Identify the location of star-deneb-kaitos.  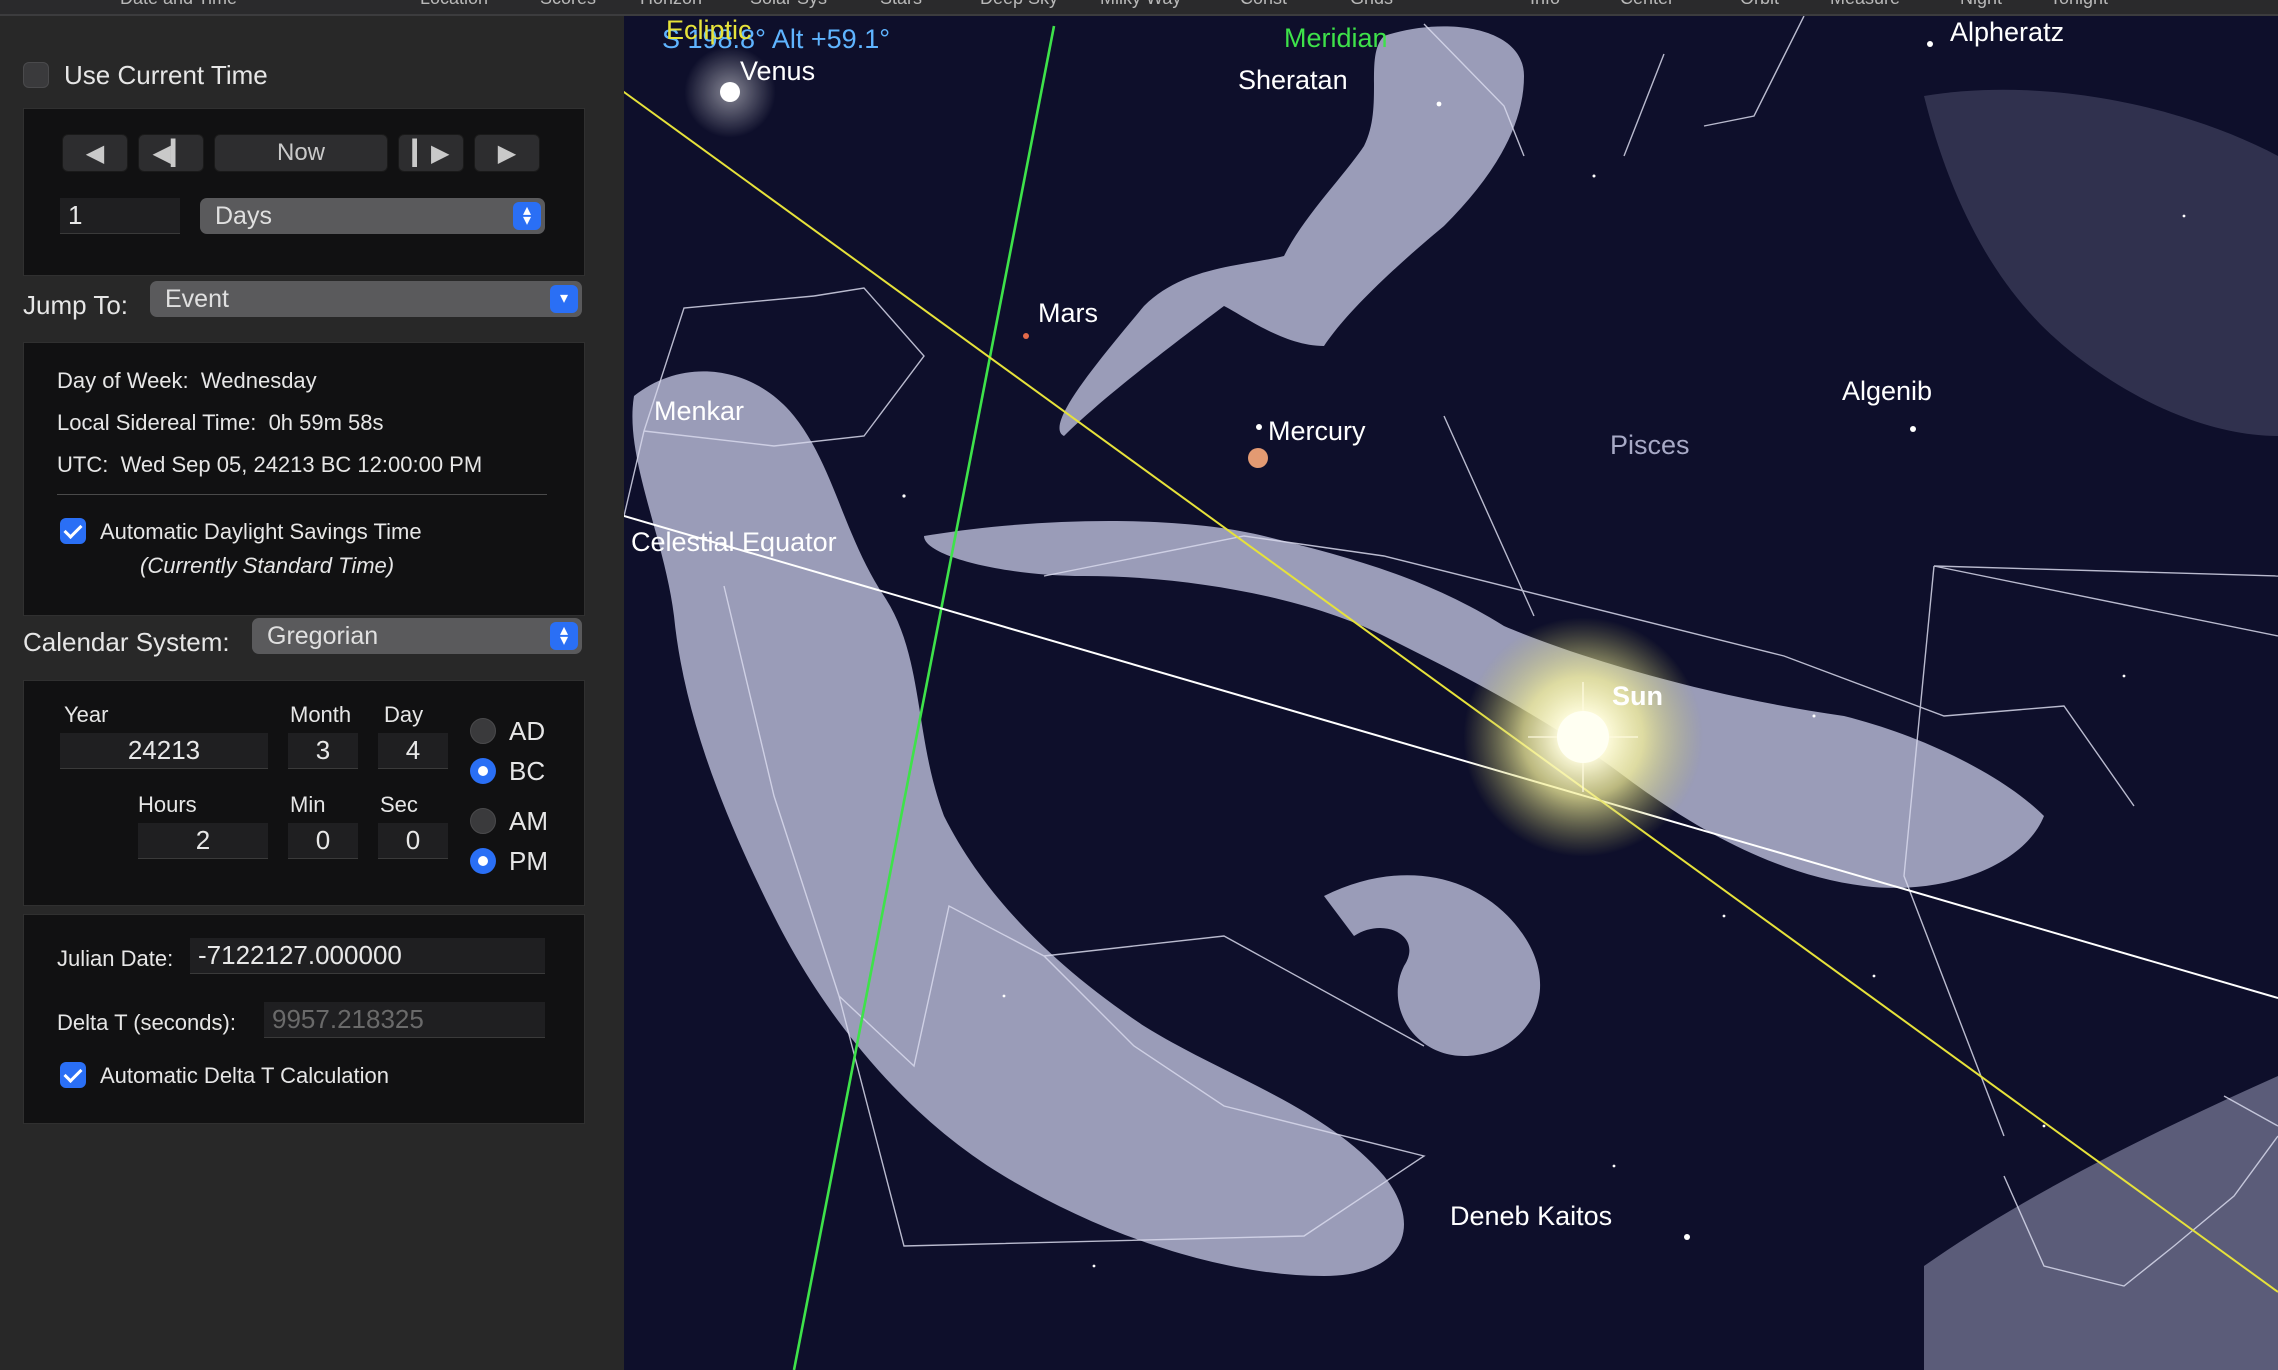
(1687, 1237).